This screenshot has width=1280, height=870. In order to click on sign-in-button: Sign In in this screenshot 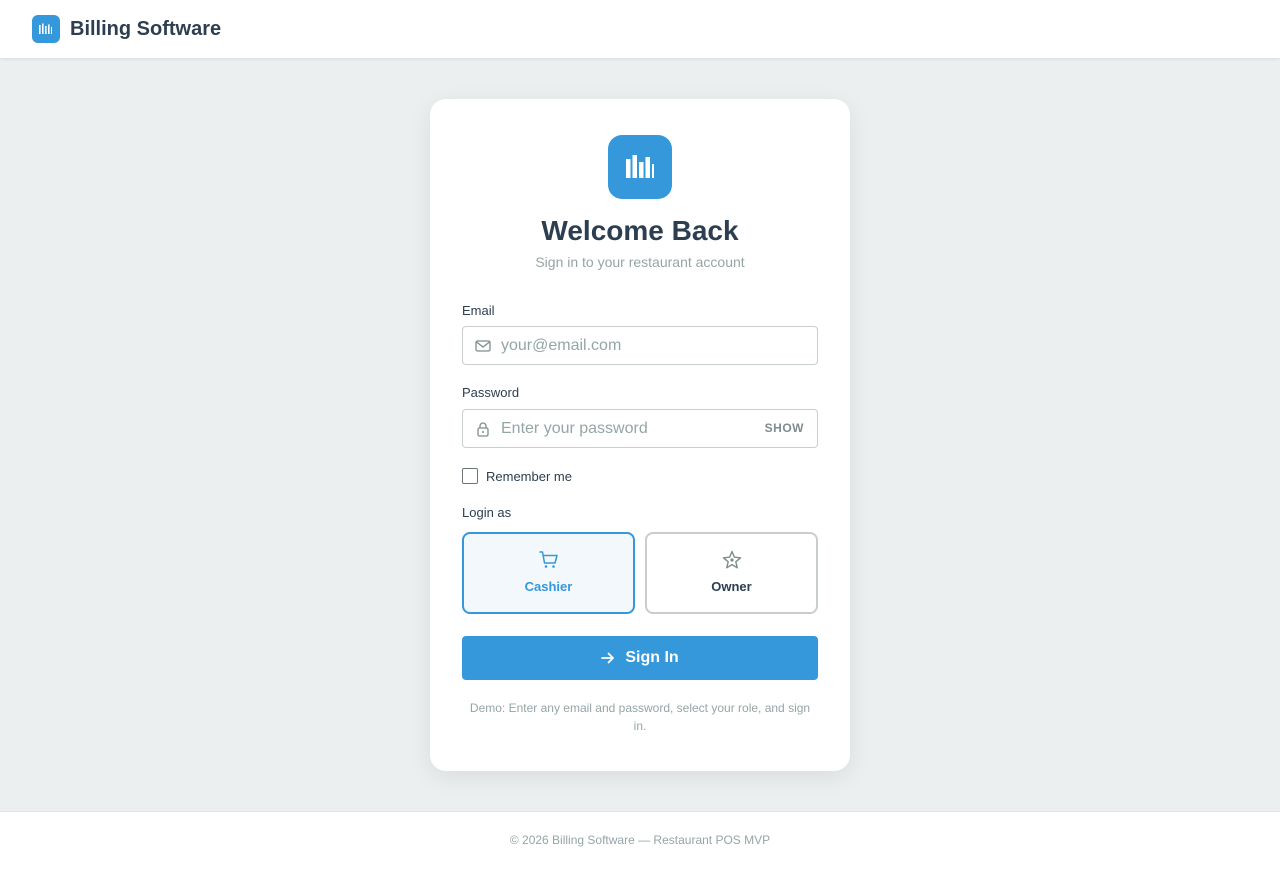, I will do `click(640, 658)`.